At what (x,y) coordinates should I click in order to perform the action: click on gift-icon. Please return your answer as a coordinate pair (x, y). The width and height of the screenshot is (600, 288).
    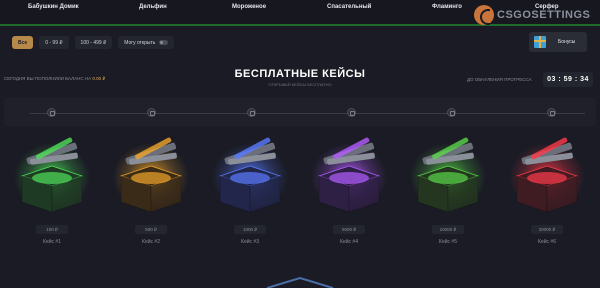
    Looking at the image, I should click on (540, 42).